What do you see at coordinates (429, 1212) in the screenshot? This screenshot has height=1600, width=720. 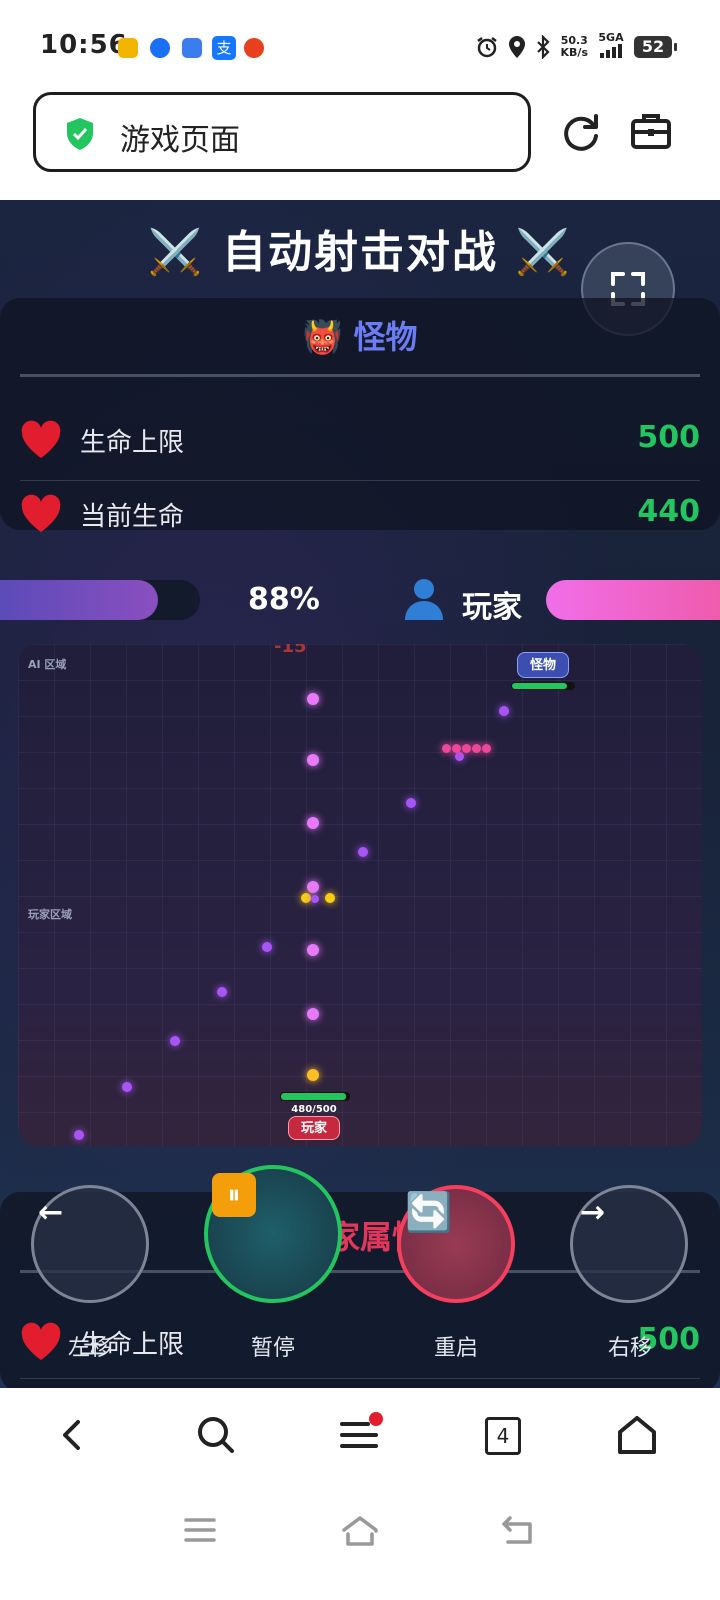 I see `restart-icon: 🔄` at bounding box center [429, 1212].